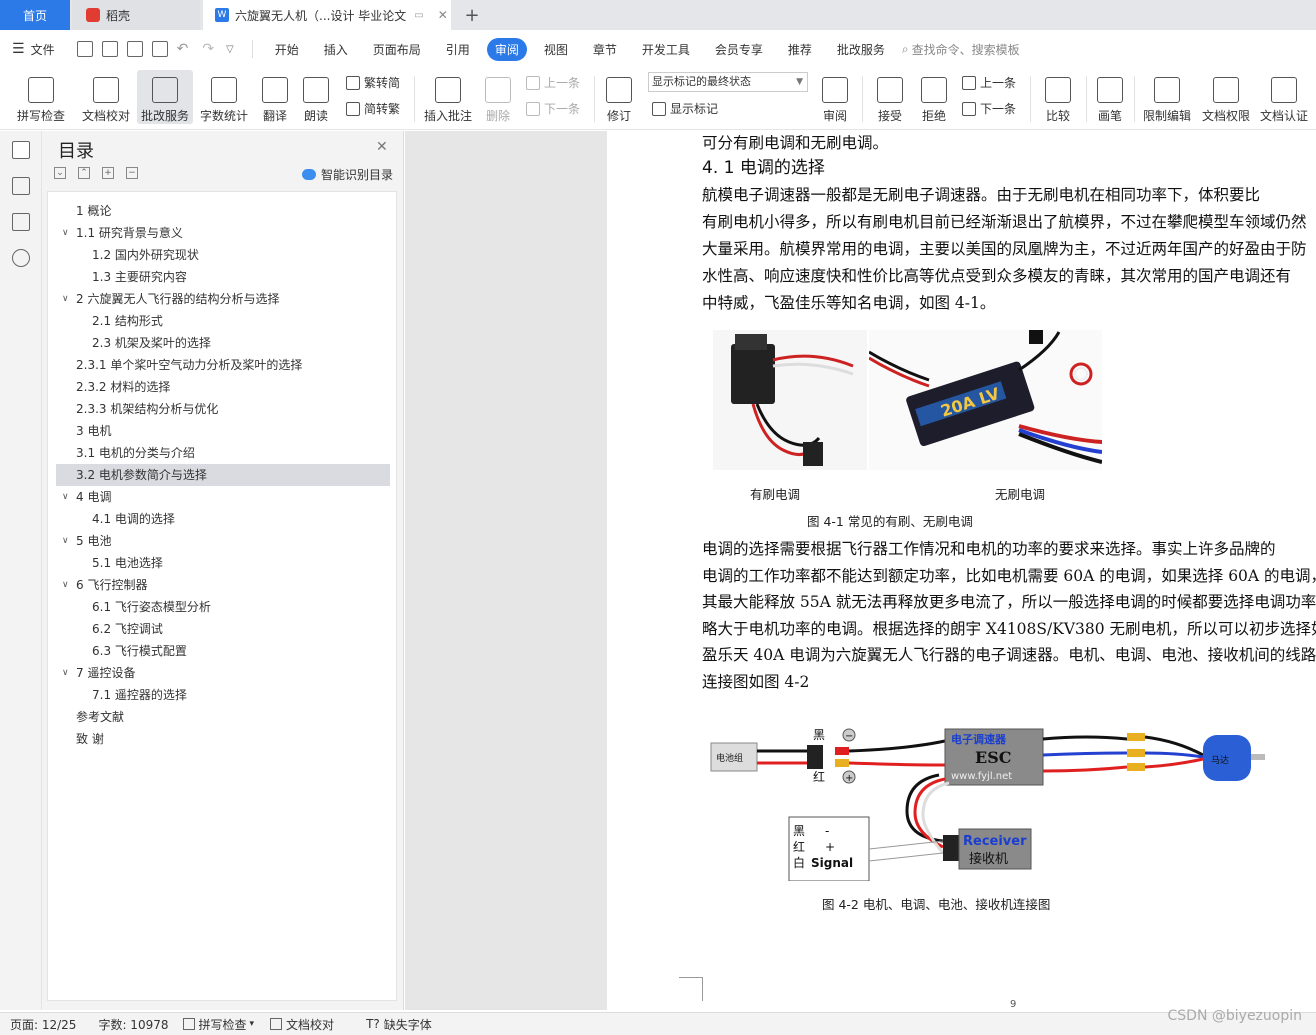 The image size is (1316, 1035). I want to click on toc-item: 6.3 飞行模式配置, so click(223, 651).